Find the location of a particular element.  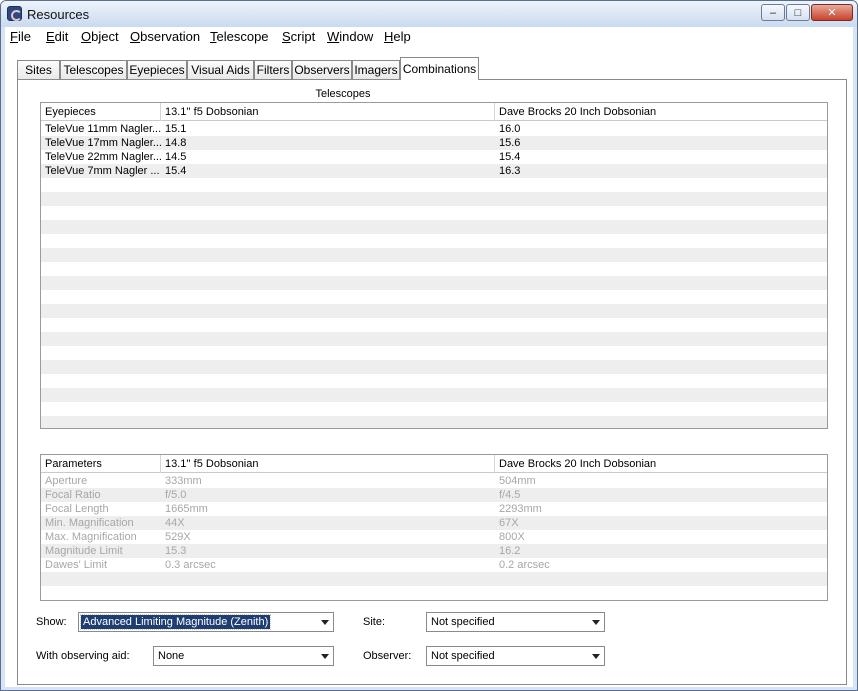

parameter-name: Min. Magnification is located at coordinates (89, 523).